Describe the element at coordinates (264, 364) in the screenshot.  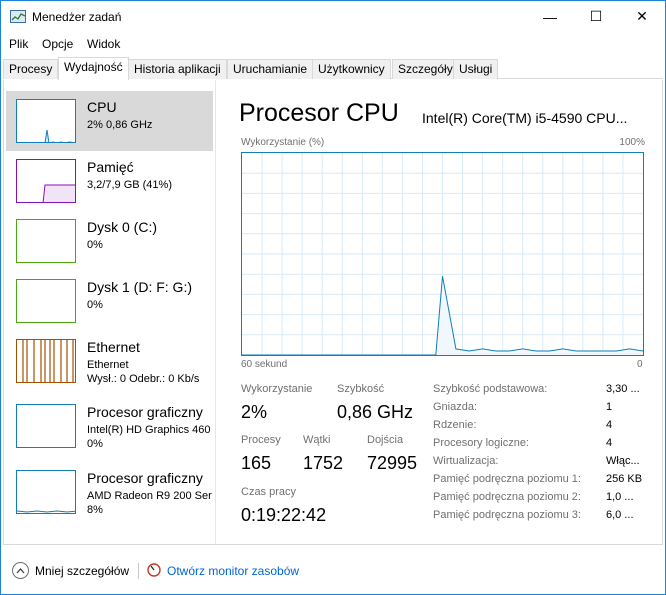
I see `x-axis-start-label: 60 sekund` at that location.